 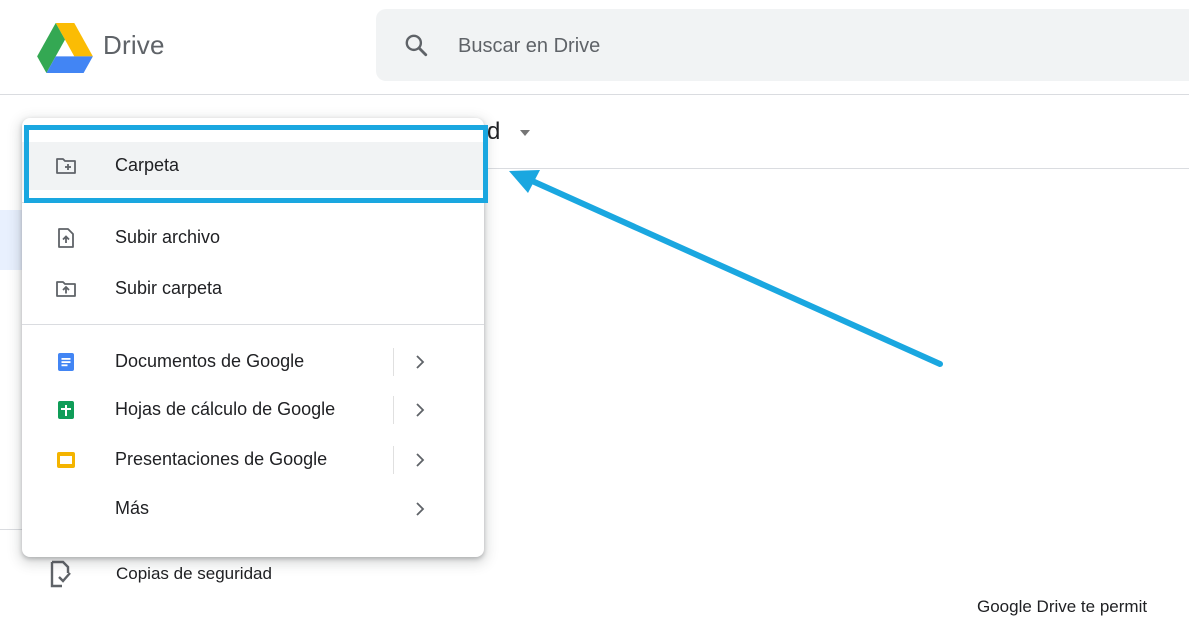 What do you see at coordinates (210, 361) in the screenshot?
I see `menu-item-label: Documentos de Google` at bounding box center [210, 361].